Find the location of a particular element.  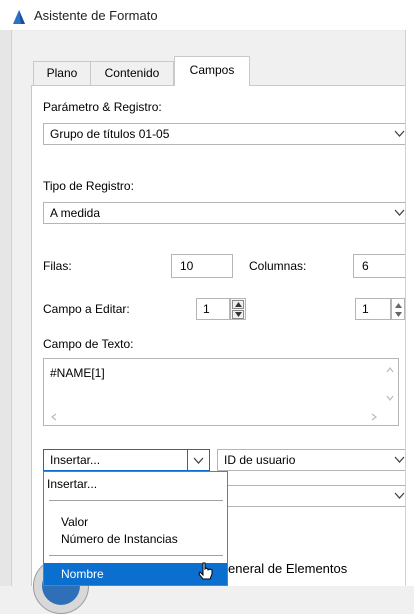

scroll-left-arrow-icon is located at coordinates (54, 417).